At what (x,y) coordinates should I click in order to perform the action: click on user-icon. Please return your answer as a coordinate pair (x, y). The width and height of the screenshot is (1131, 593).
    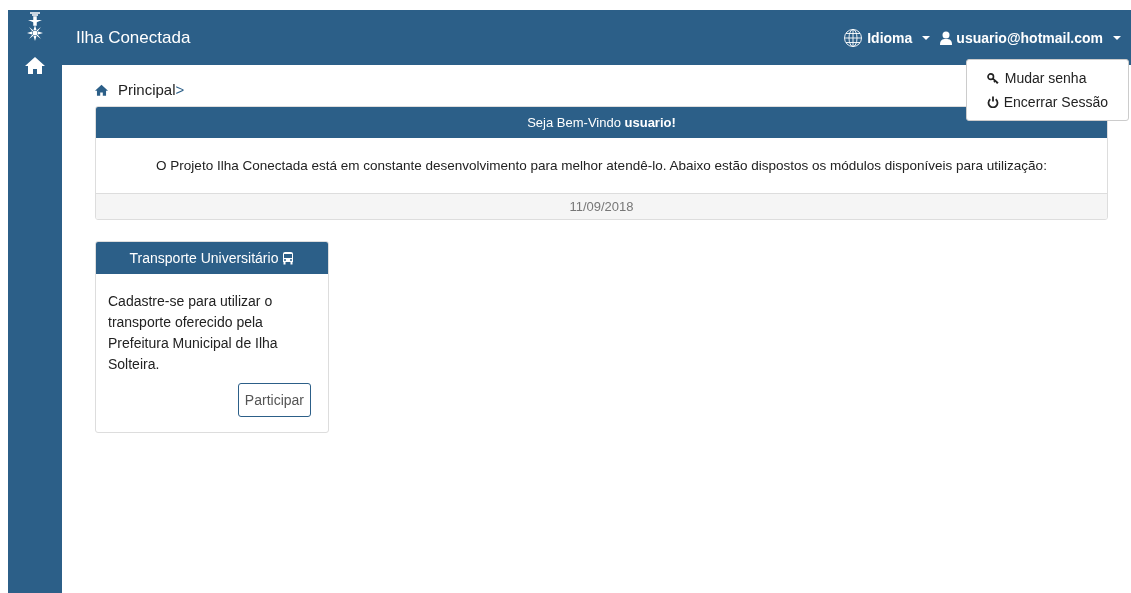
    Looking at the image, I should click on (946, 37).